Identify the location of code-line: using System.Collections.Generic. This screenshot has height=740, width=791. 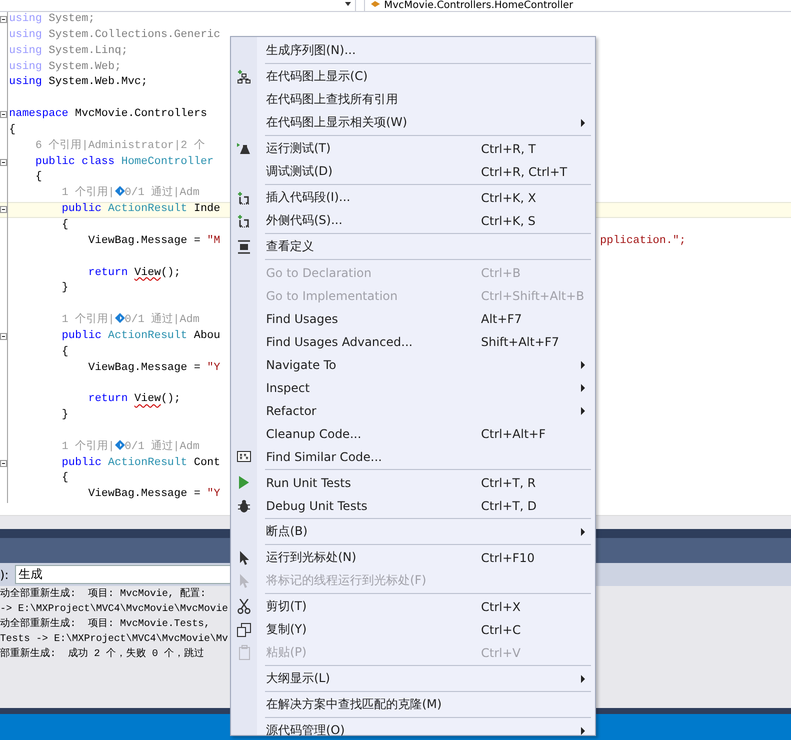
(114, 34).